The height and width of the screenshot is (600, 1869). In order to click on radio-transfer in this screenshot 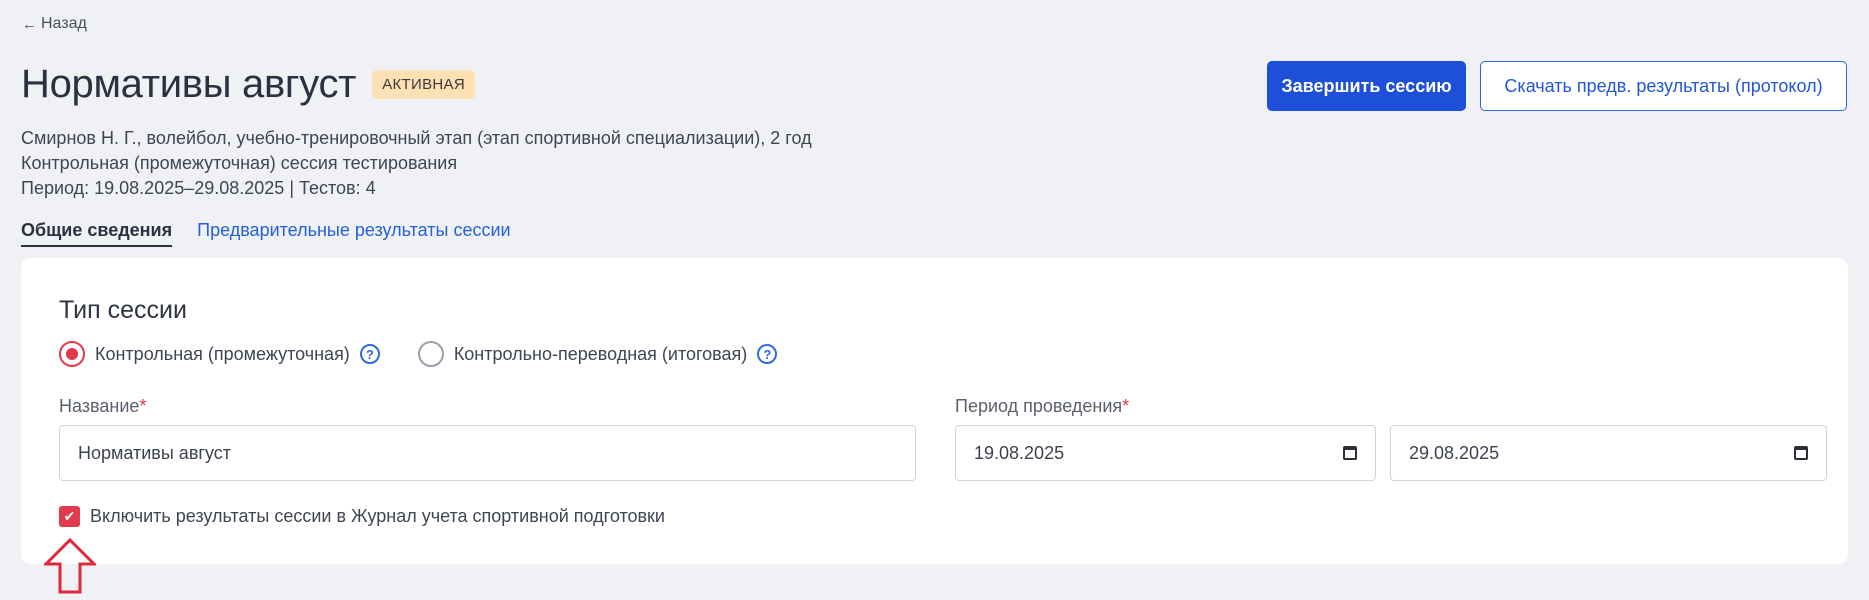, I will do `click(430, 354)`.